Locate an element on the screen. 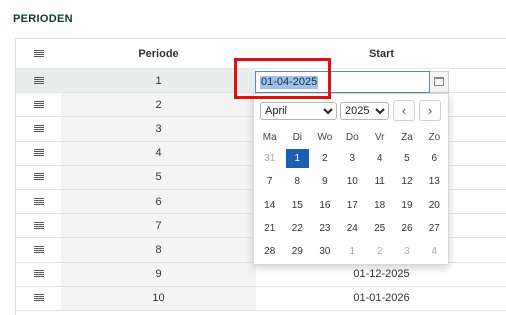 This screenshot has width=506, height=315. calendar-day: 29 is located at coordinates (297, 251).